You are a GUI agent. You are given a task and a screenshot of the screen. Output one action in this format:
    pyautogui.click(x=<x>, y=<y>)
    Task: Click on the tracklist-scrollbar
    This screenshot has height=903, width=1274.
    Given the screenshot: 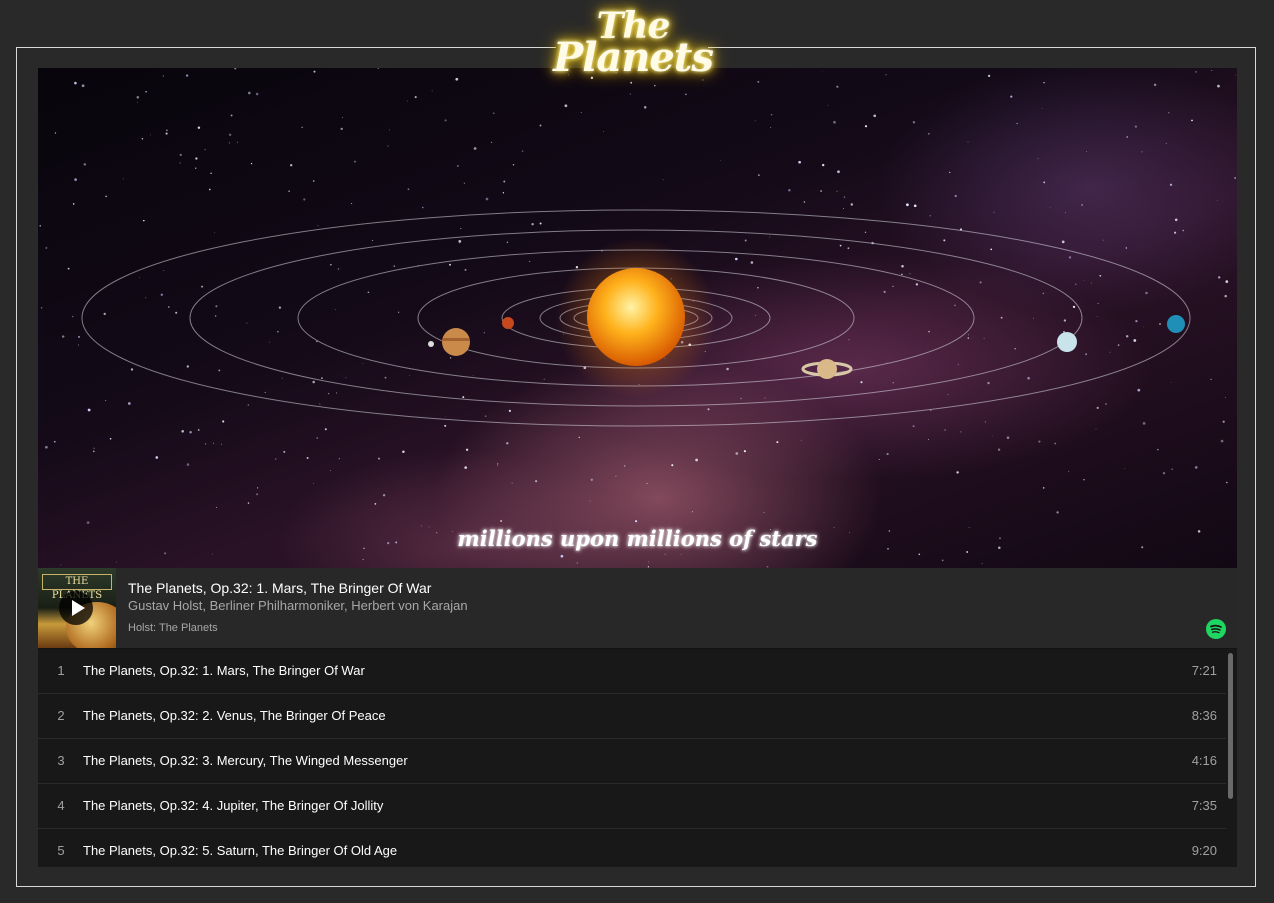 What is the action you would take?
    pyautogui.click(x=1230, y=726)
    